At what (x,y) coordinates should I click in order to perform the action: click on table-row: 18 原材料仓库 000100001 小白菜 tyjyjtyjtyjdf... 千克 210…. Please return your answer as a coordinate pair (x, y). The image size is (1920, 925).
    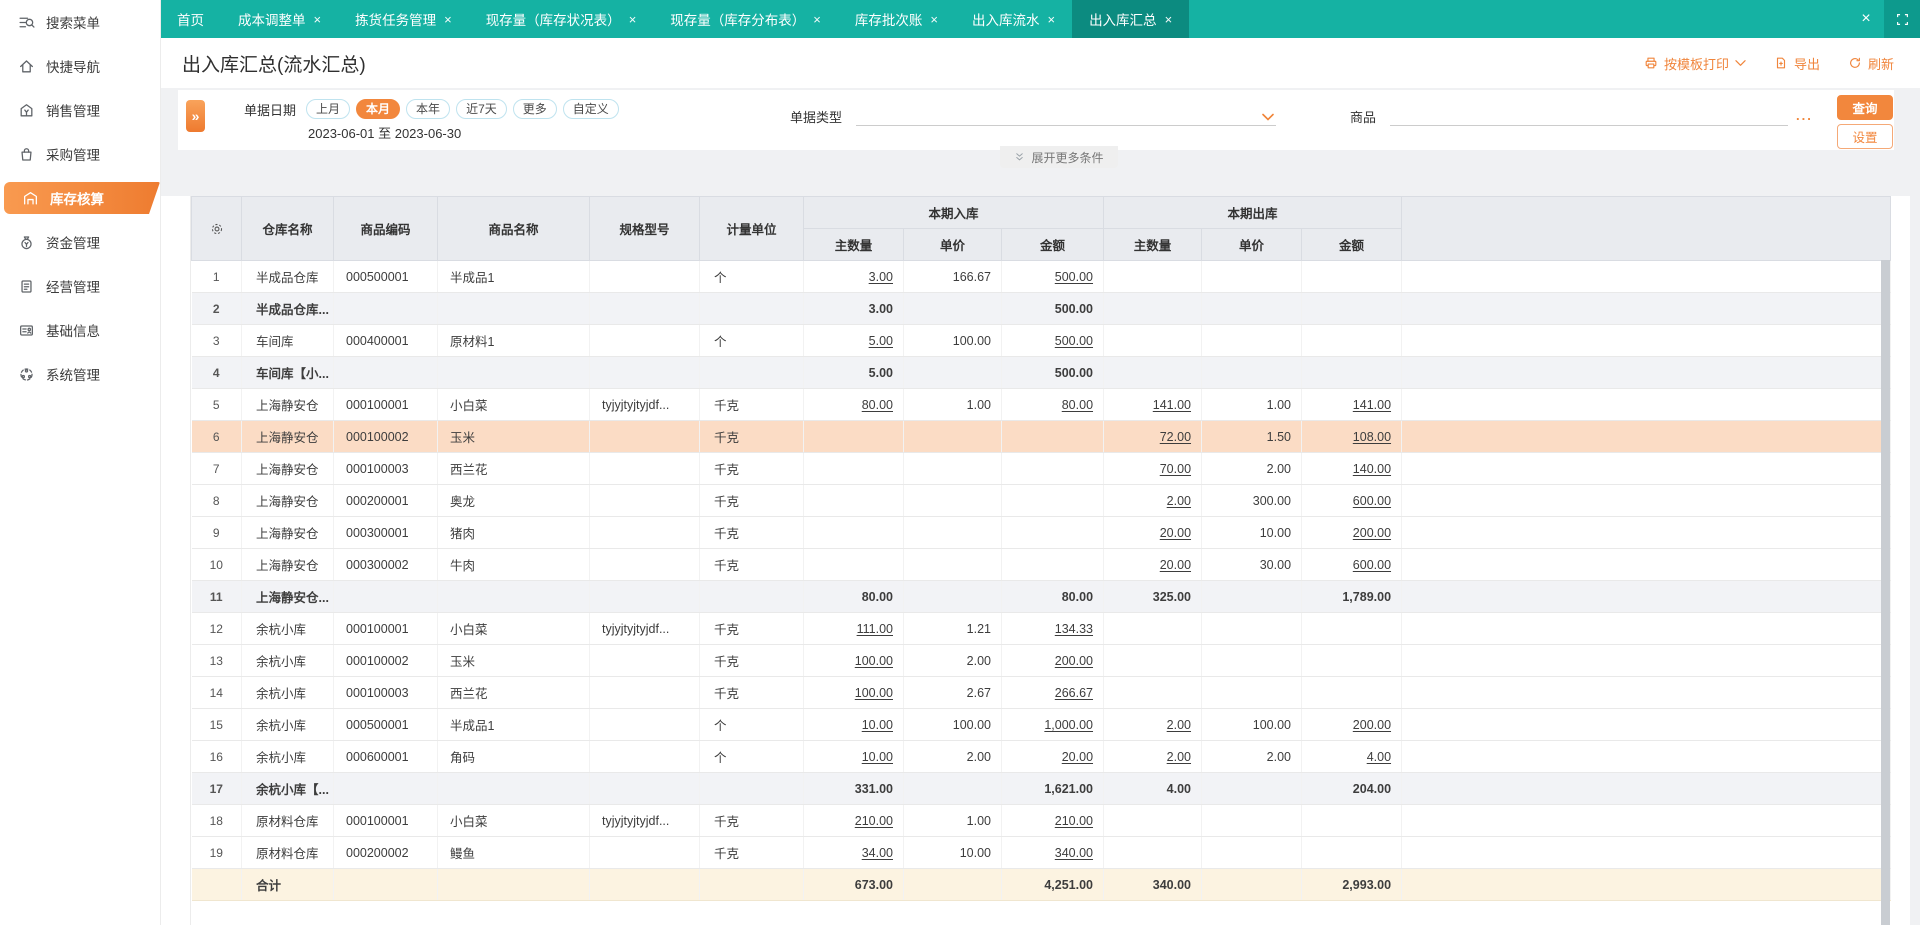
    Looking at the image, I should click on (1041, 820).